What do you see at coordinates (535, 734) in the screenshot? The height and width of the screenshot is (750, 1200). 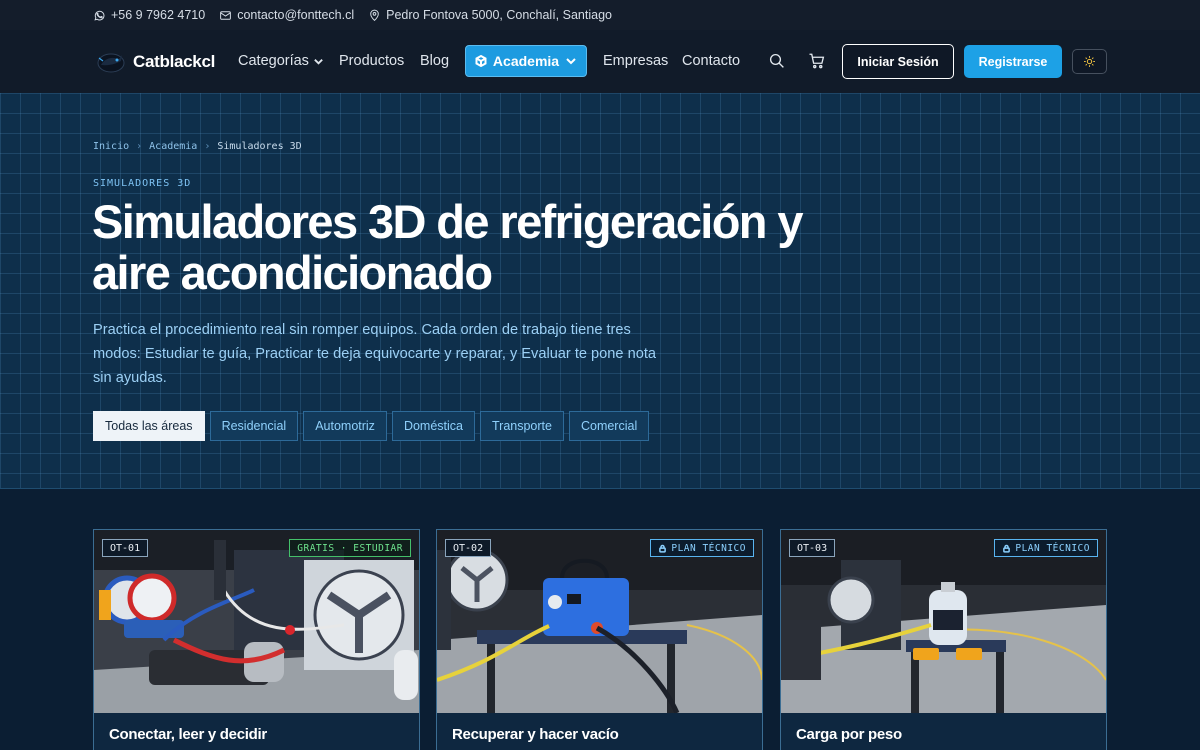 I see `card-title: Recuperar y hacer vacío` at bounding box center [535, 734].